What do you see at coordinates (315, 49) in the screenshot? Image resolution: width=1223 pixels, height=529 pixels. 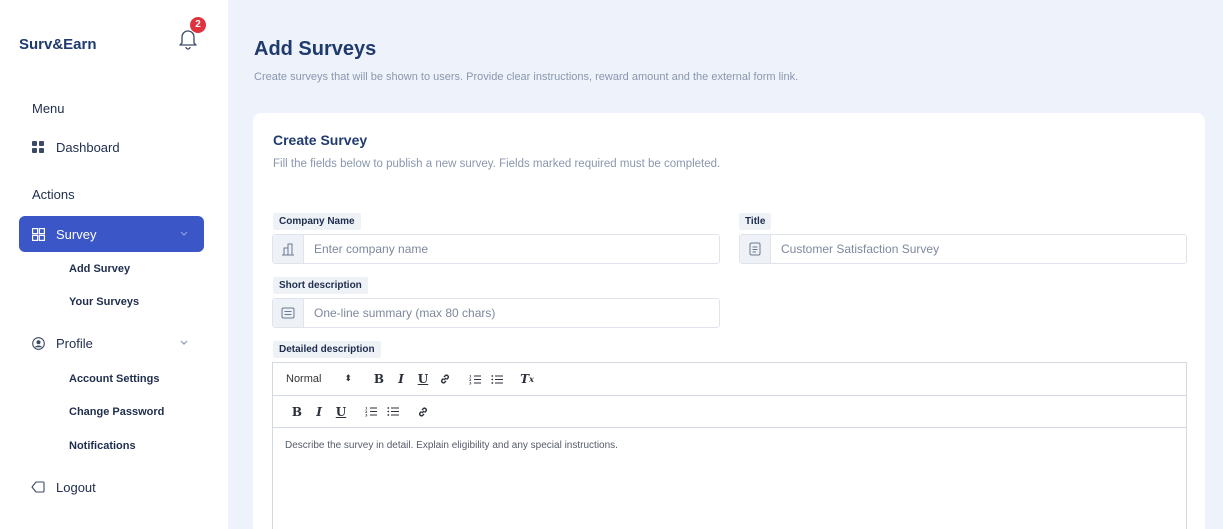 I see `page-title: Add Surveys` at bounding box center [315, 49].